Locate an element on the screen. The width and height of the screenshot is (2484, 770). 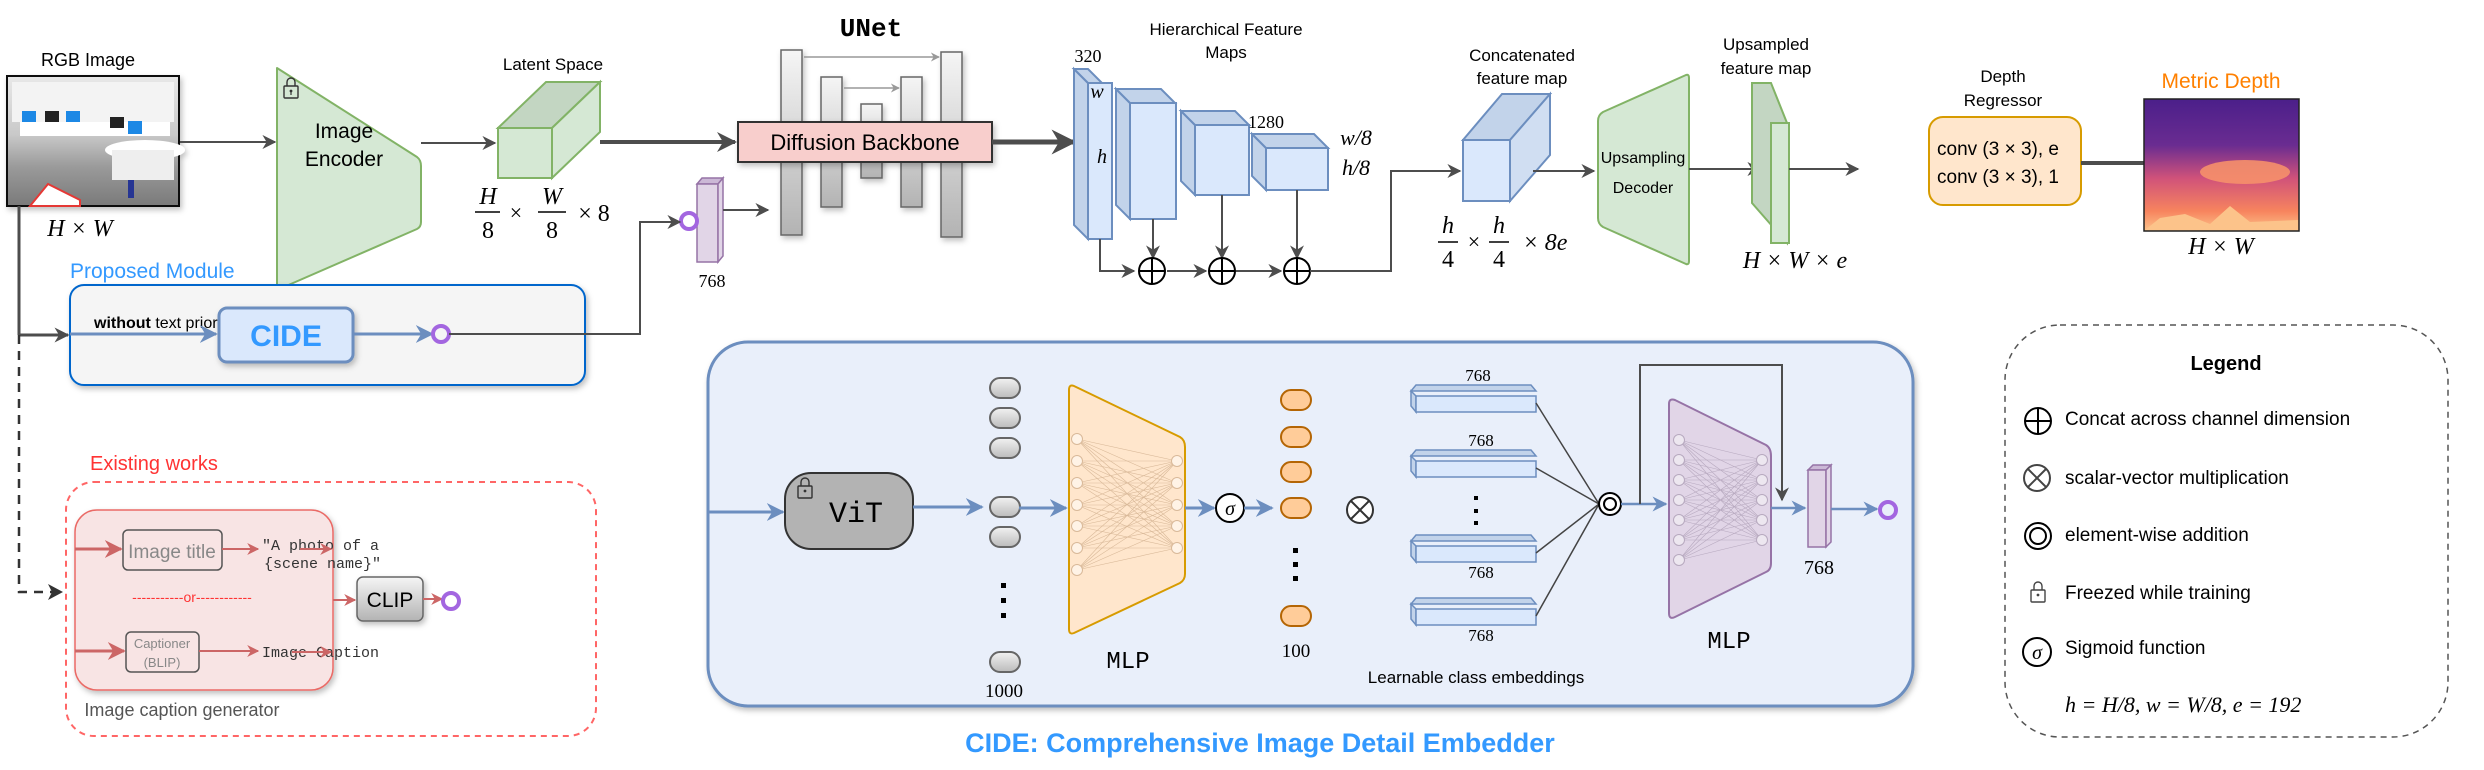
proposed-input-label: without text priors is located at coordinates (159, 323).